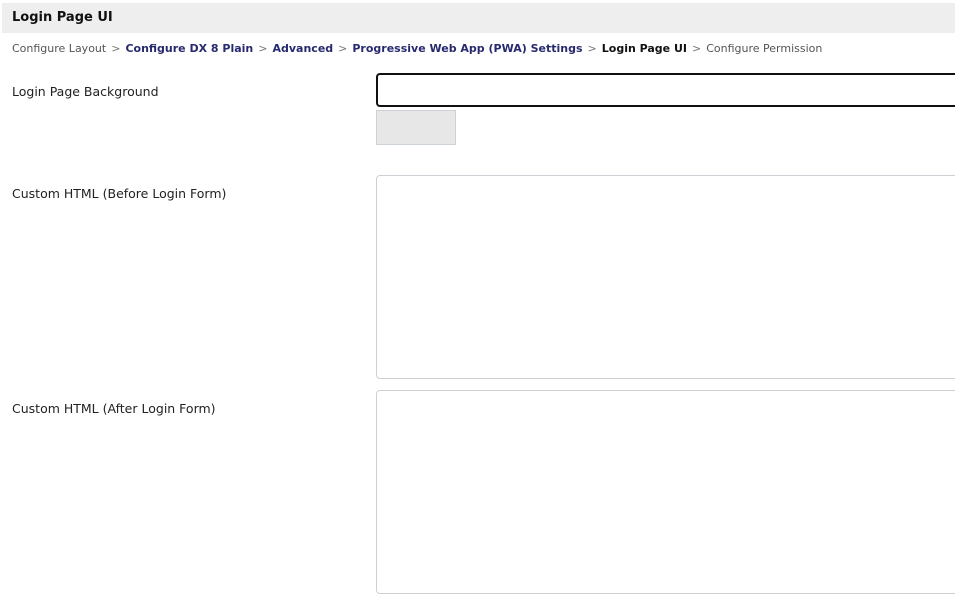 This screenshot has width=955, height=611. Describe the element at coordinates (85, 91) in the screenshot. I see `login-background-label: Login Page Background` at that location.